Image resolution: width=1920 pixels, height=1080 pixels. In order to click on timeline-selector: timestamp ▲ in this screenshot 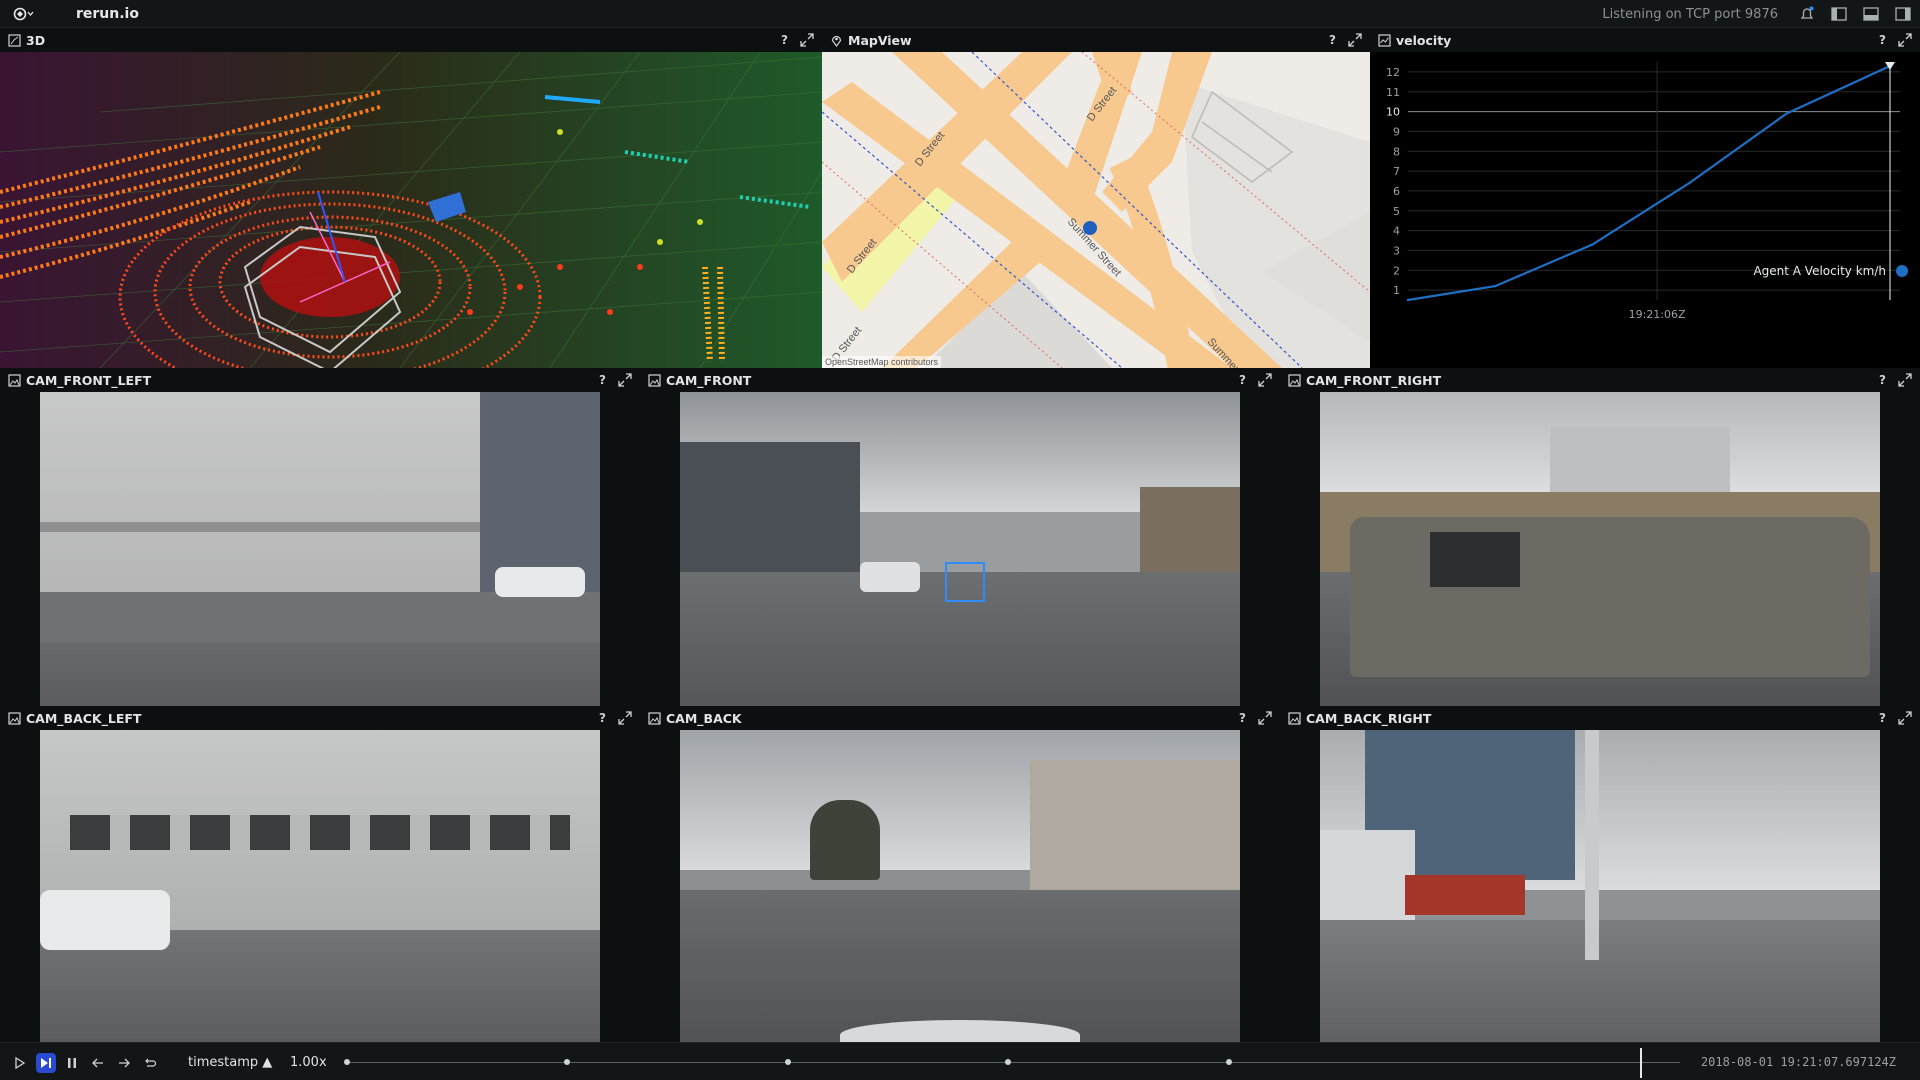, I will do `click(230, 1062)`.